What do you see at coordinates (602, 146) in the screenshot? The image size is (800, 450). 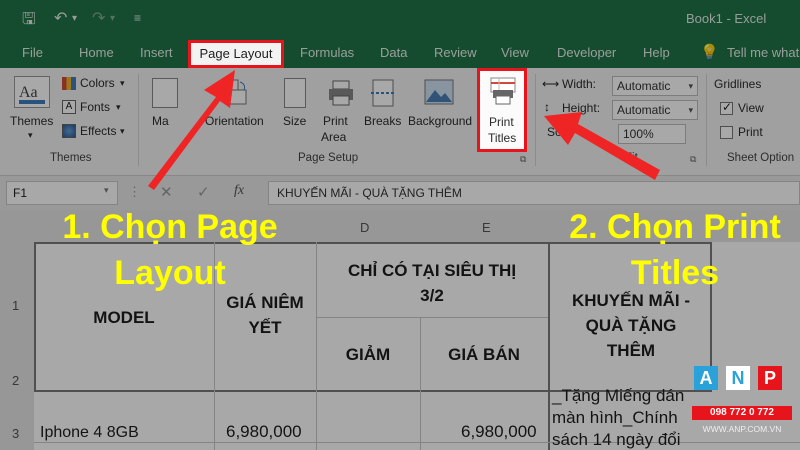 I see `arrow-to-print-titles` at bounding box center [602, 146].